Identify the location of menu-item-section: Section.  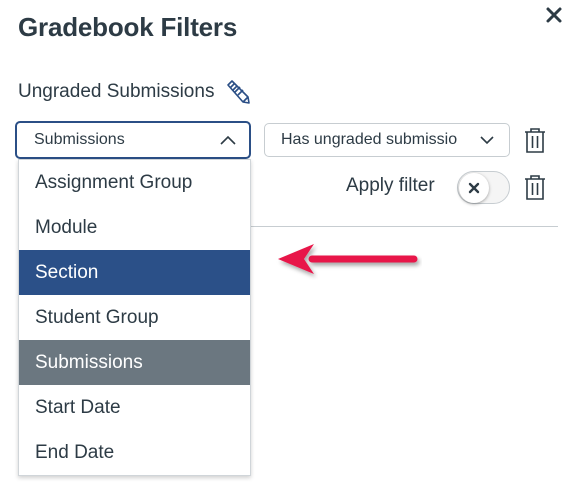
(134, 272).